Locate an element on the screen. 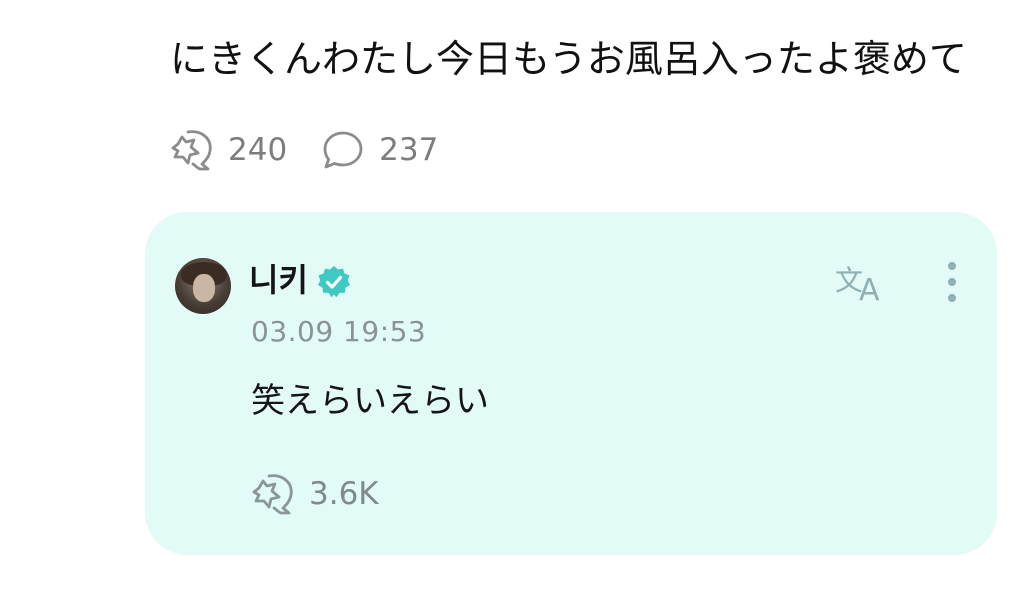 This screenshot has height=599, width=1024. avatar is located at coordinates (203, 286).